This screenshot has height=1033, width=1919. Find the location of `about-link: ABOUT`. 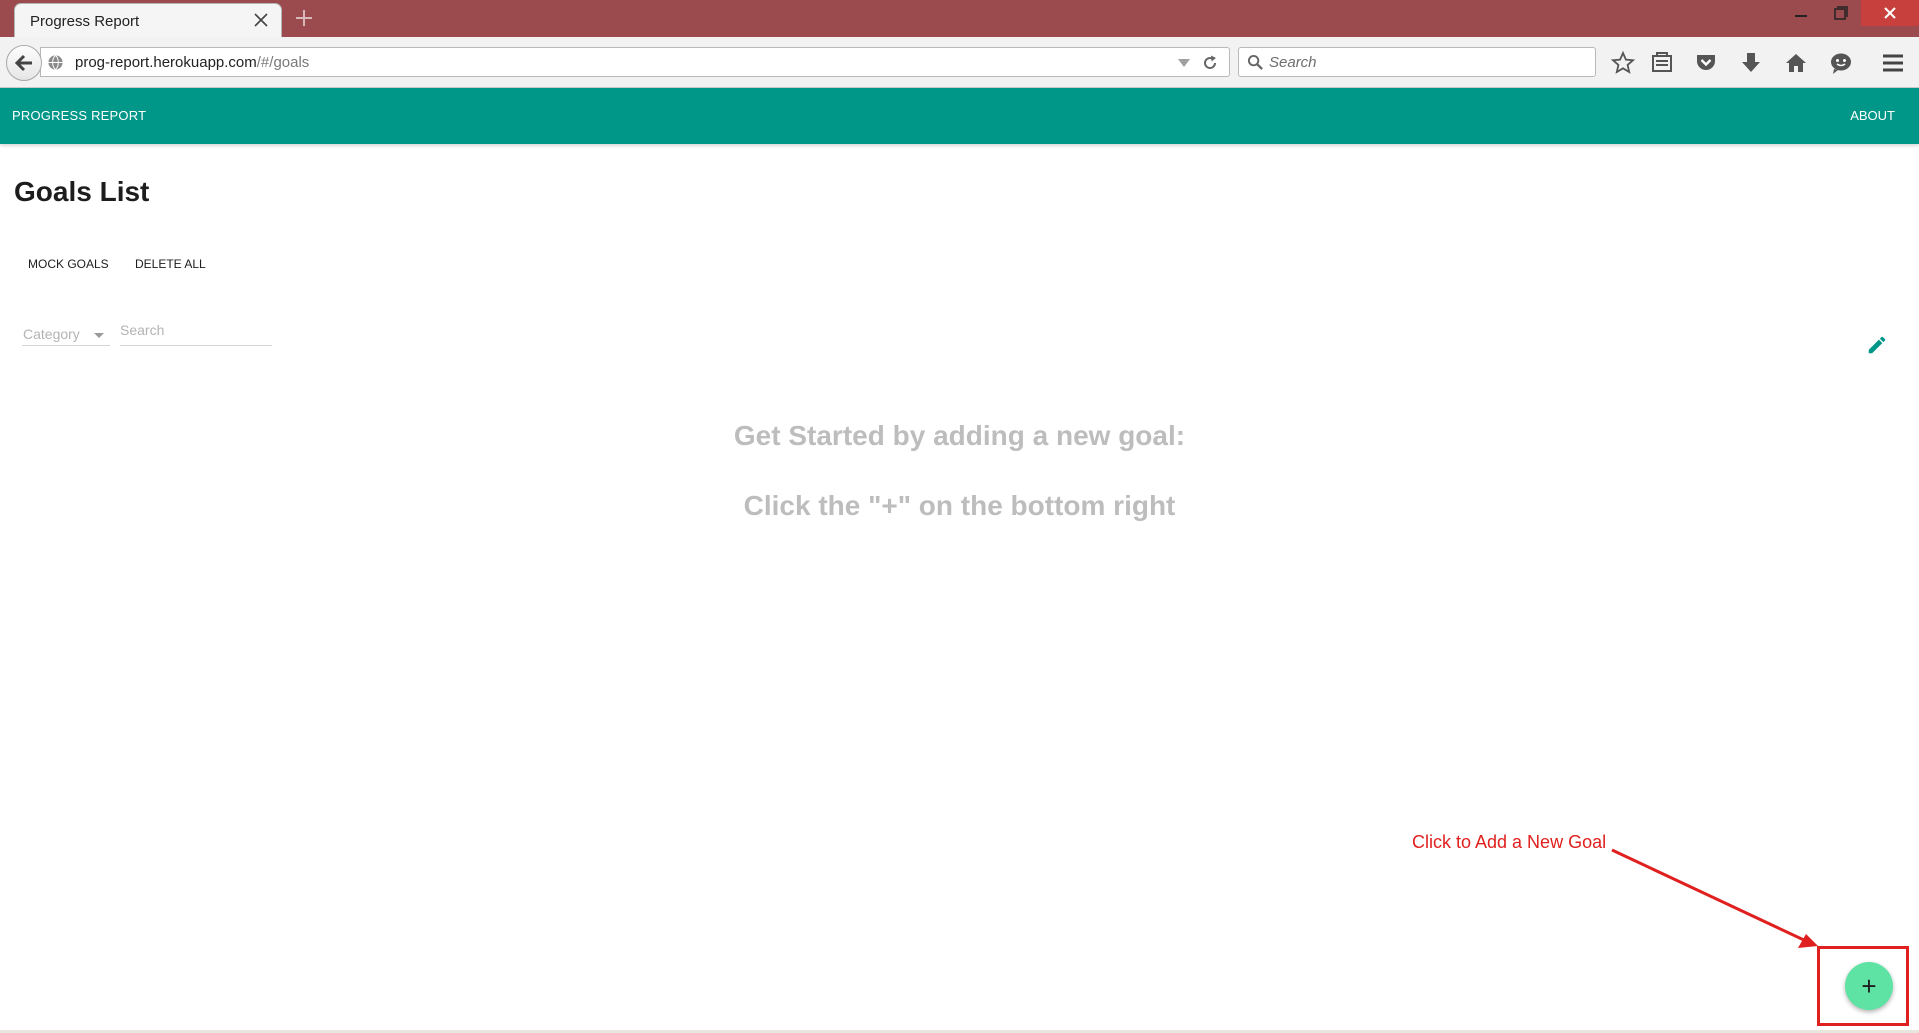

about-link: ABOUT is located at coordinates (1872, 115).